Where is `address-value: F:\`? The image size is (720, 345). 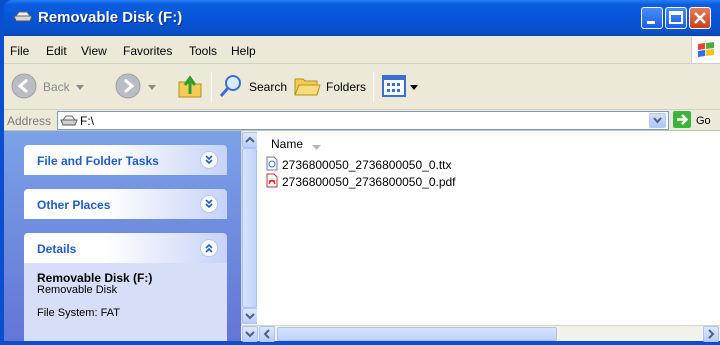 address-value: F:\ is located at coordinates (87, 121).